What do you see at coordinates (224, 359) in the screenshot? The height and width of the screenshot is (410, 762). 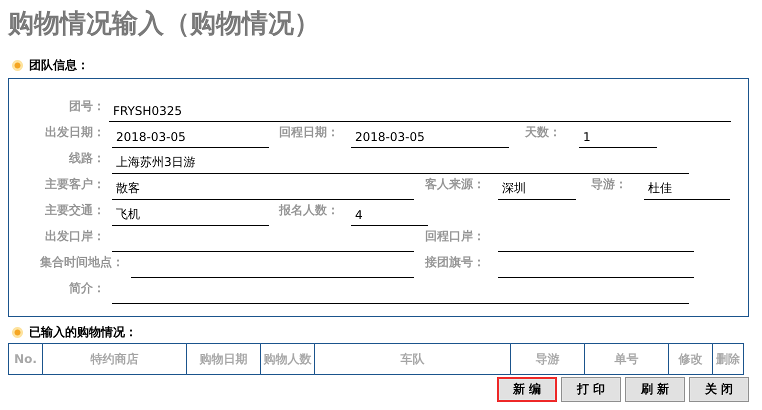 I see `column-header: 购物日期` at bounding box center [224, 359].